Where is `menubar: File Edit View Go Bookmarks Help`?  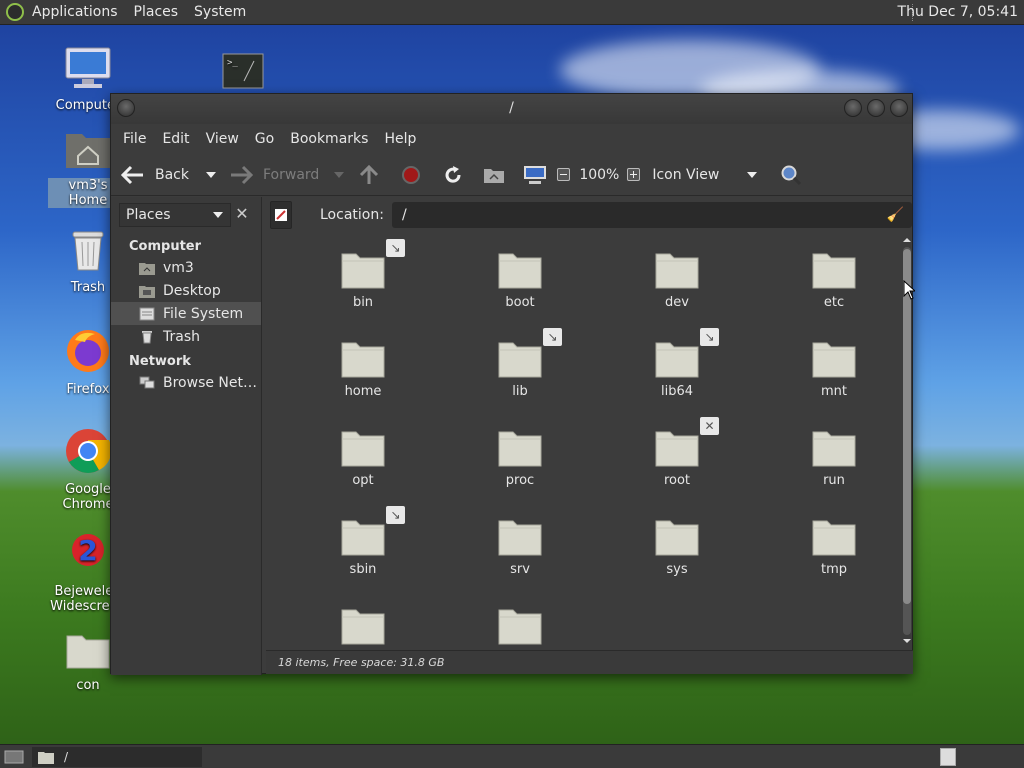
menubar: File Edit View Go Bookmarks Help is located at coordinates (511, 139).